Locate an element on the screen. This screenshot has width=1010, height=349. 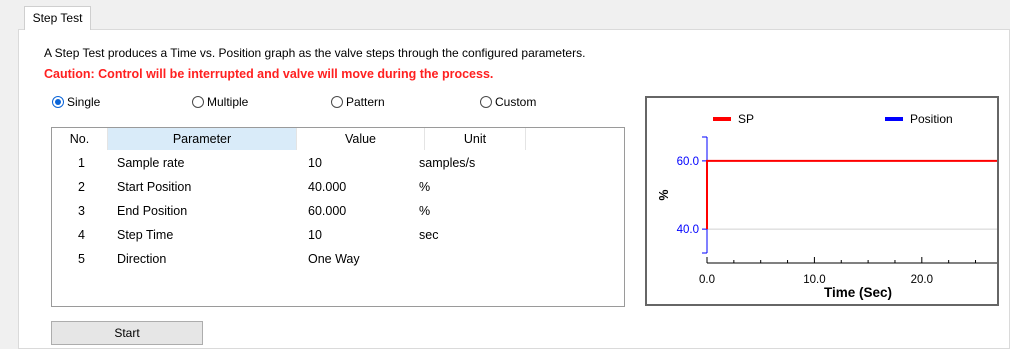
radio-custom: Custom is located at coordinates (508, 102).